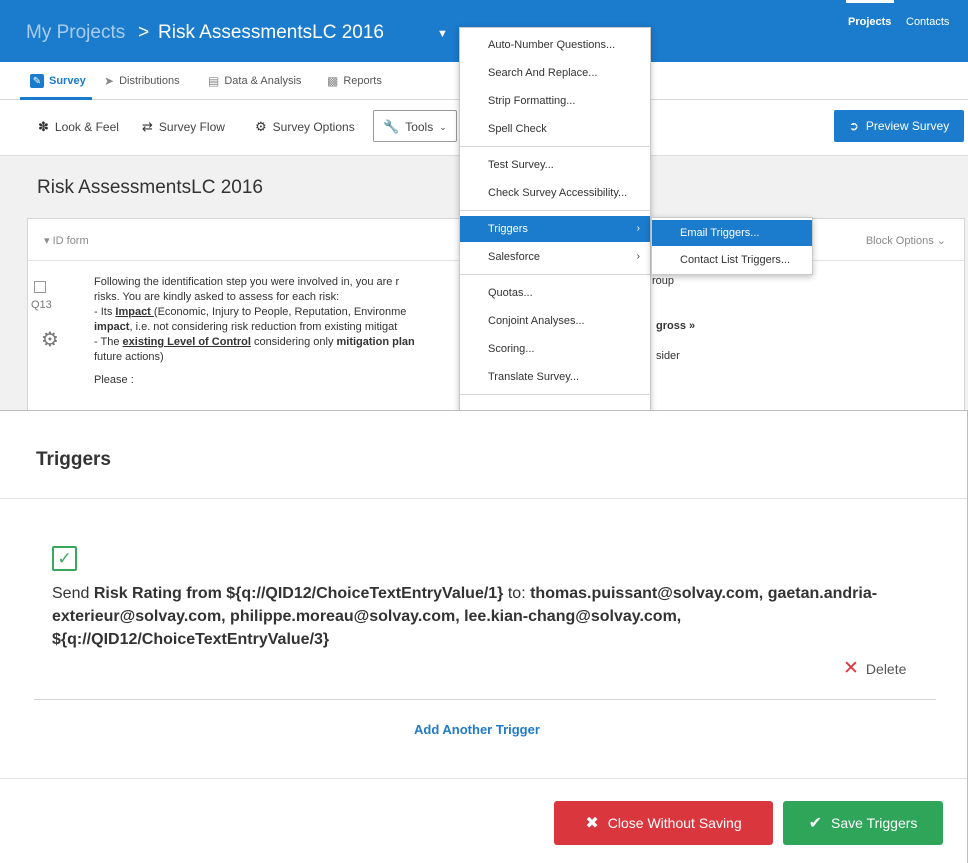 The width and height of the screenshot is (968, 863). What do you see at coordinates (375, 342) in the screenshot?
I see `mitigation-plan-term: mitigation plan` at bounding box center [375, 342].